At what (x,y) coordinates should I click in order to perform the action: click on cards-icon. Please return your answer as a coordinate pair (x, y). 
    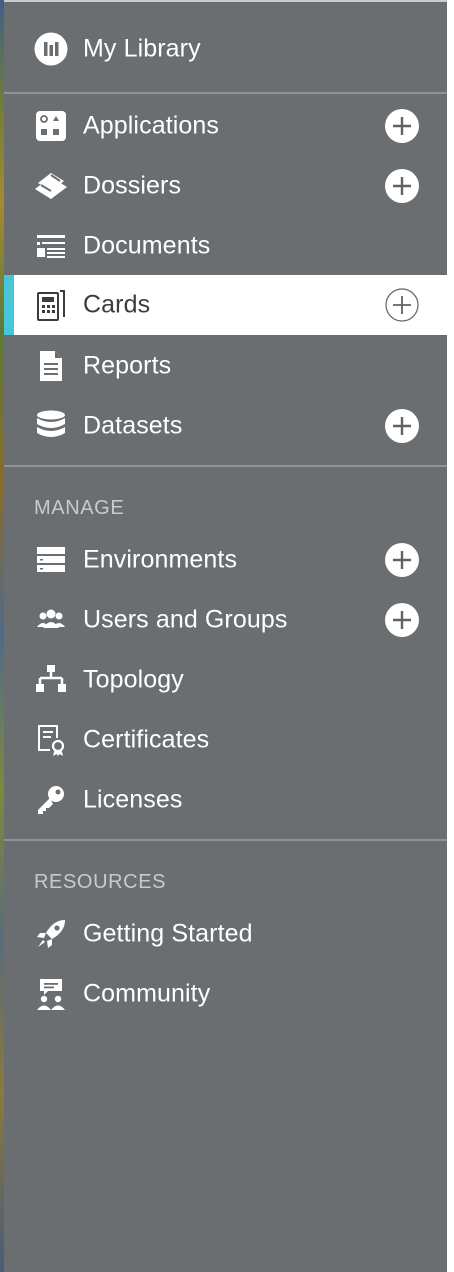
    Looking at the image, I should click on (51, 305).